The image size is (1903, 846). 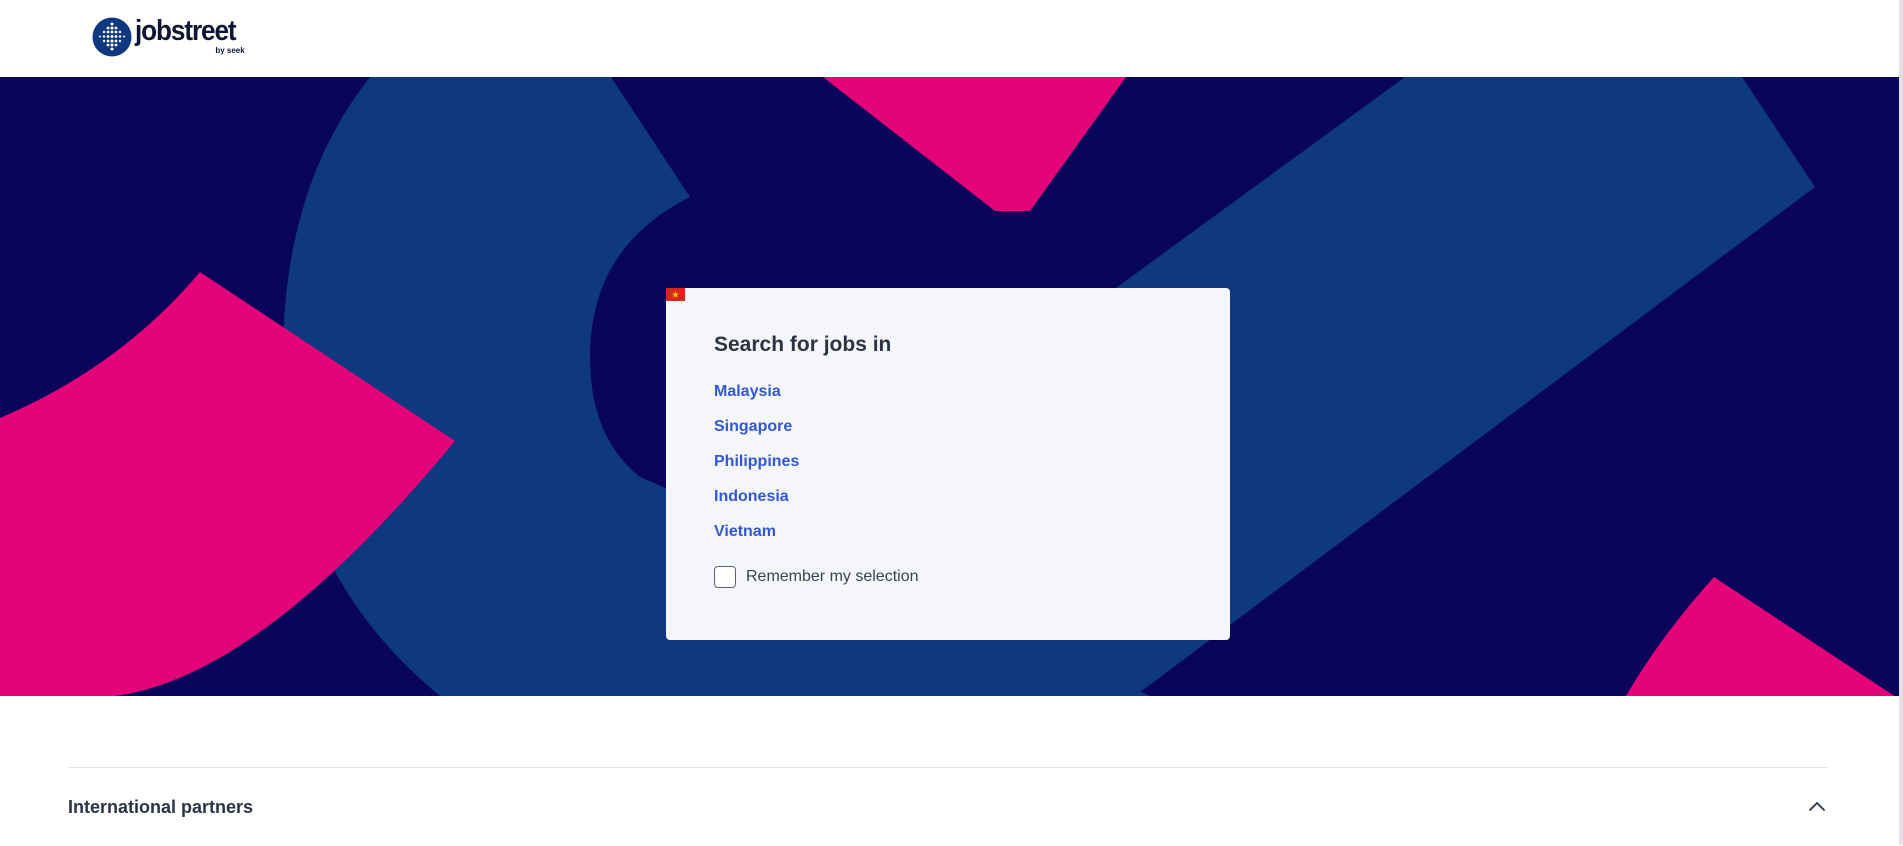 What do you see at coordinates (1760, 636) in the screenshot?
I see `hero-pink-right-shape` at bounding box center [1760, 636].